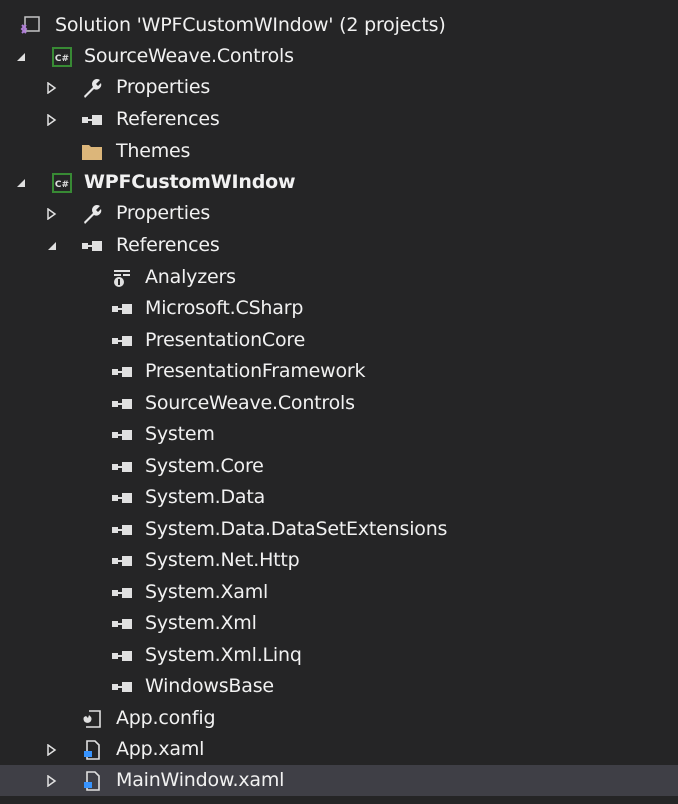 This screenshot has height=804, width=678. What do you see at coordinates (339, 434) in the screenshot?
I see `tree-row-reference: System` at bounding box center [339, 434].